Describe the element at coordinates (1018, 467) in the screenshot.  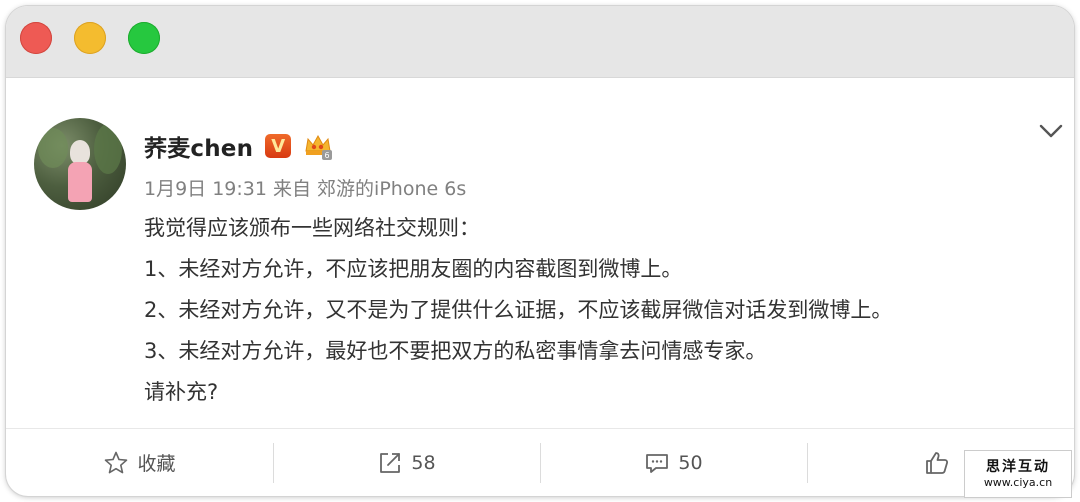
I see `watermark-title: 思洋互动` at that location.